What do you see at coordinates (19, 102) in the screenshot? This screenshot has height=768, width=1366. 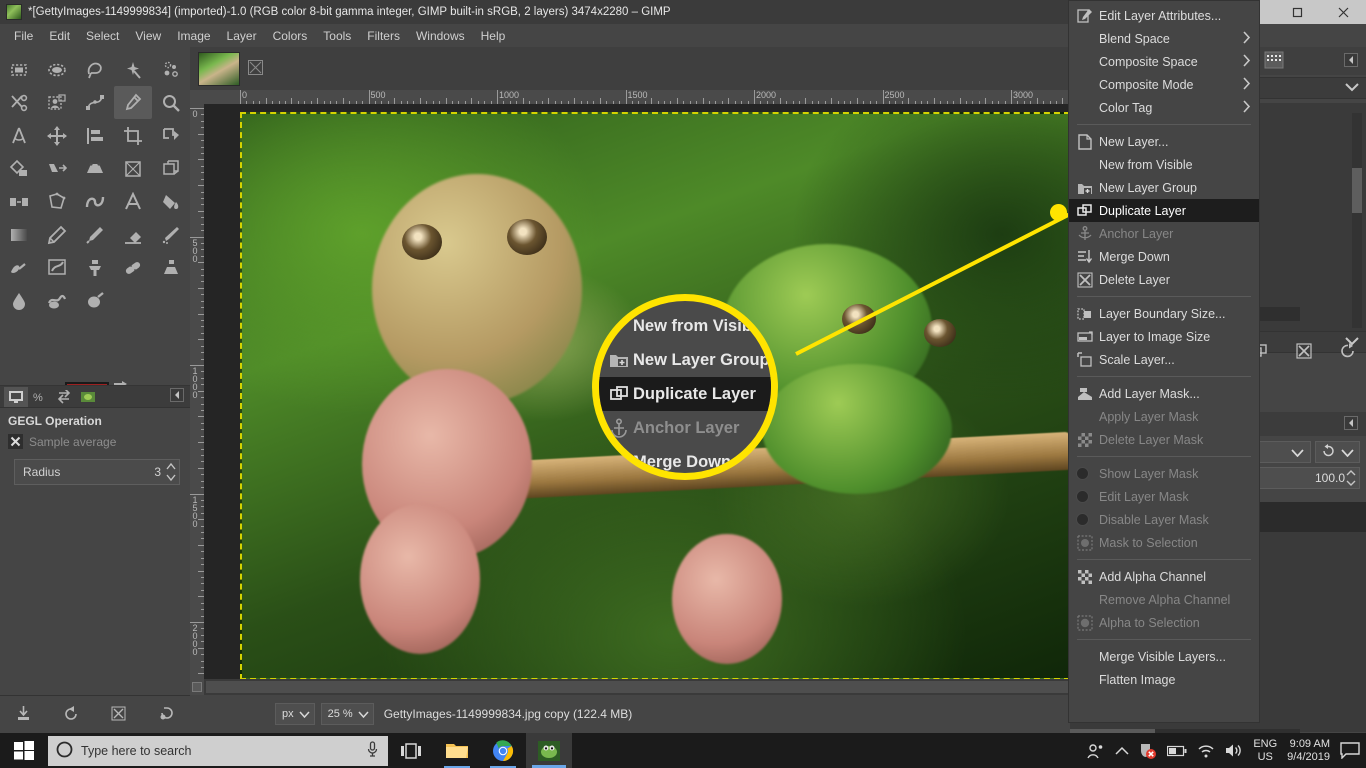 I see `scissors-select-icon` at bounding box center [19, 102].